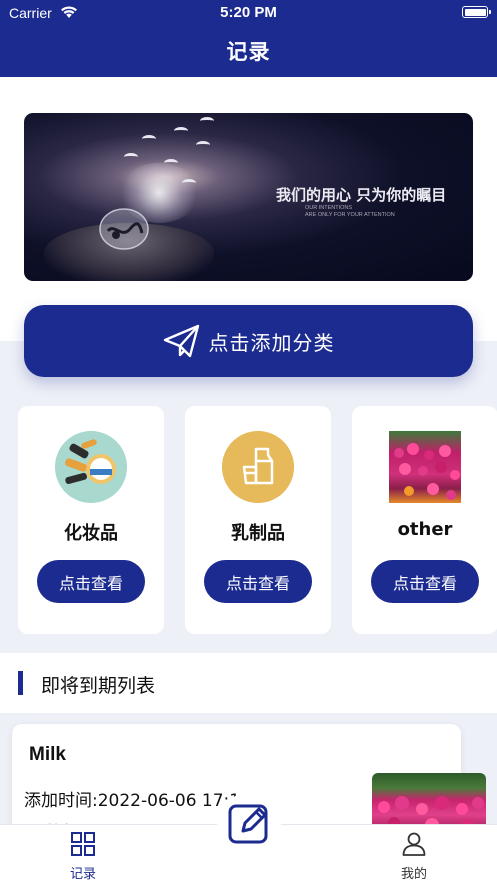  I want to click on category-title: other, so click(425, 529).